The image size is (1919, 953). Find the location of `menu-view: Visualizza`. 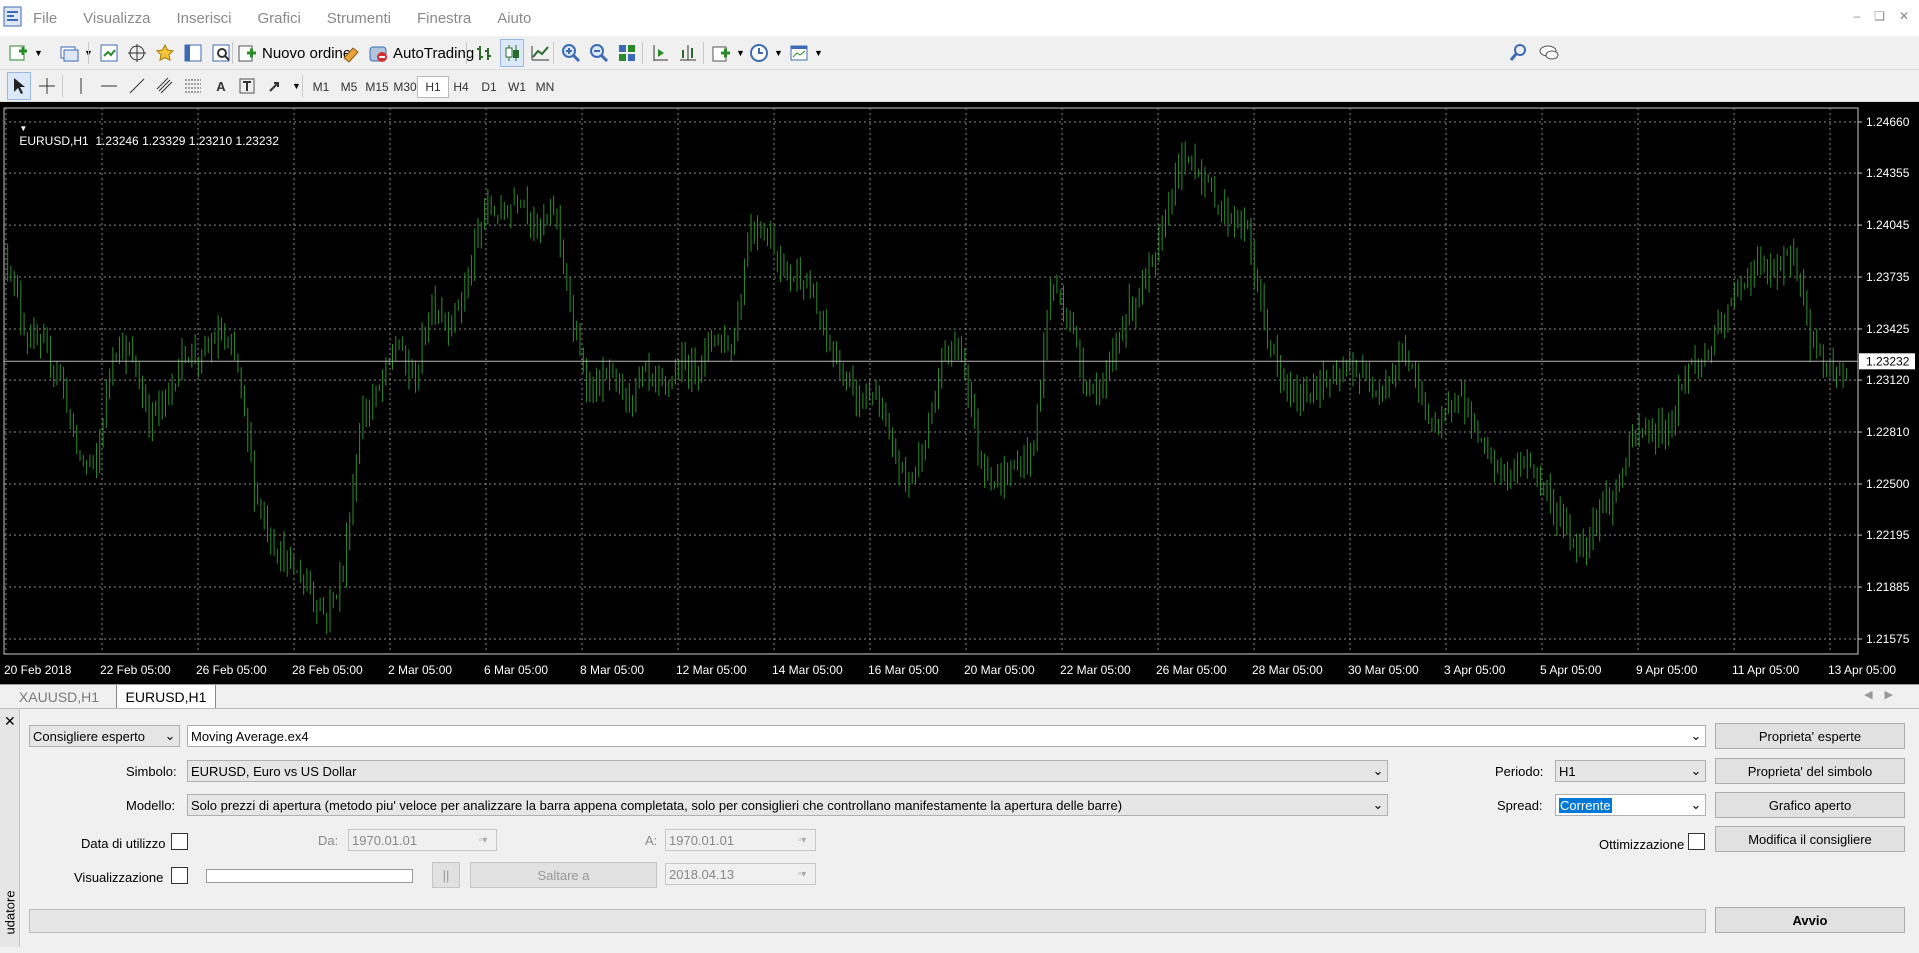

menu-view: Visualizza is located at coordinates (116, 18).